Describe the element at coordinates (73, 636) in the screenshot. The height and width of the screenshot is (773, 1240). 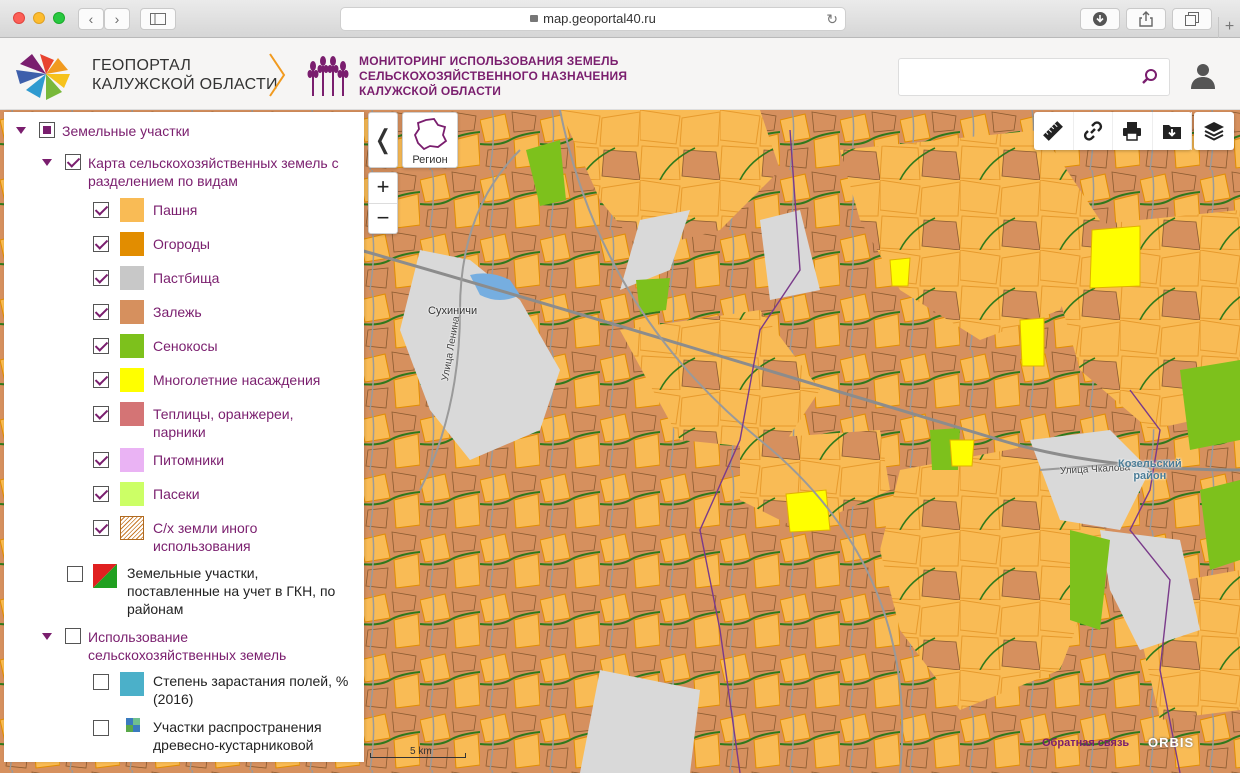
I see `layer-group-usage-checkbox` at that location.